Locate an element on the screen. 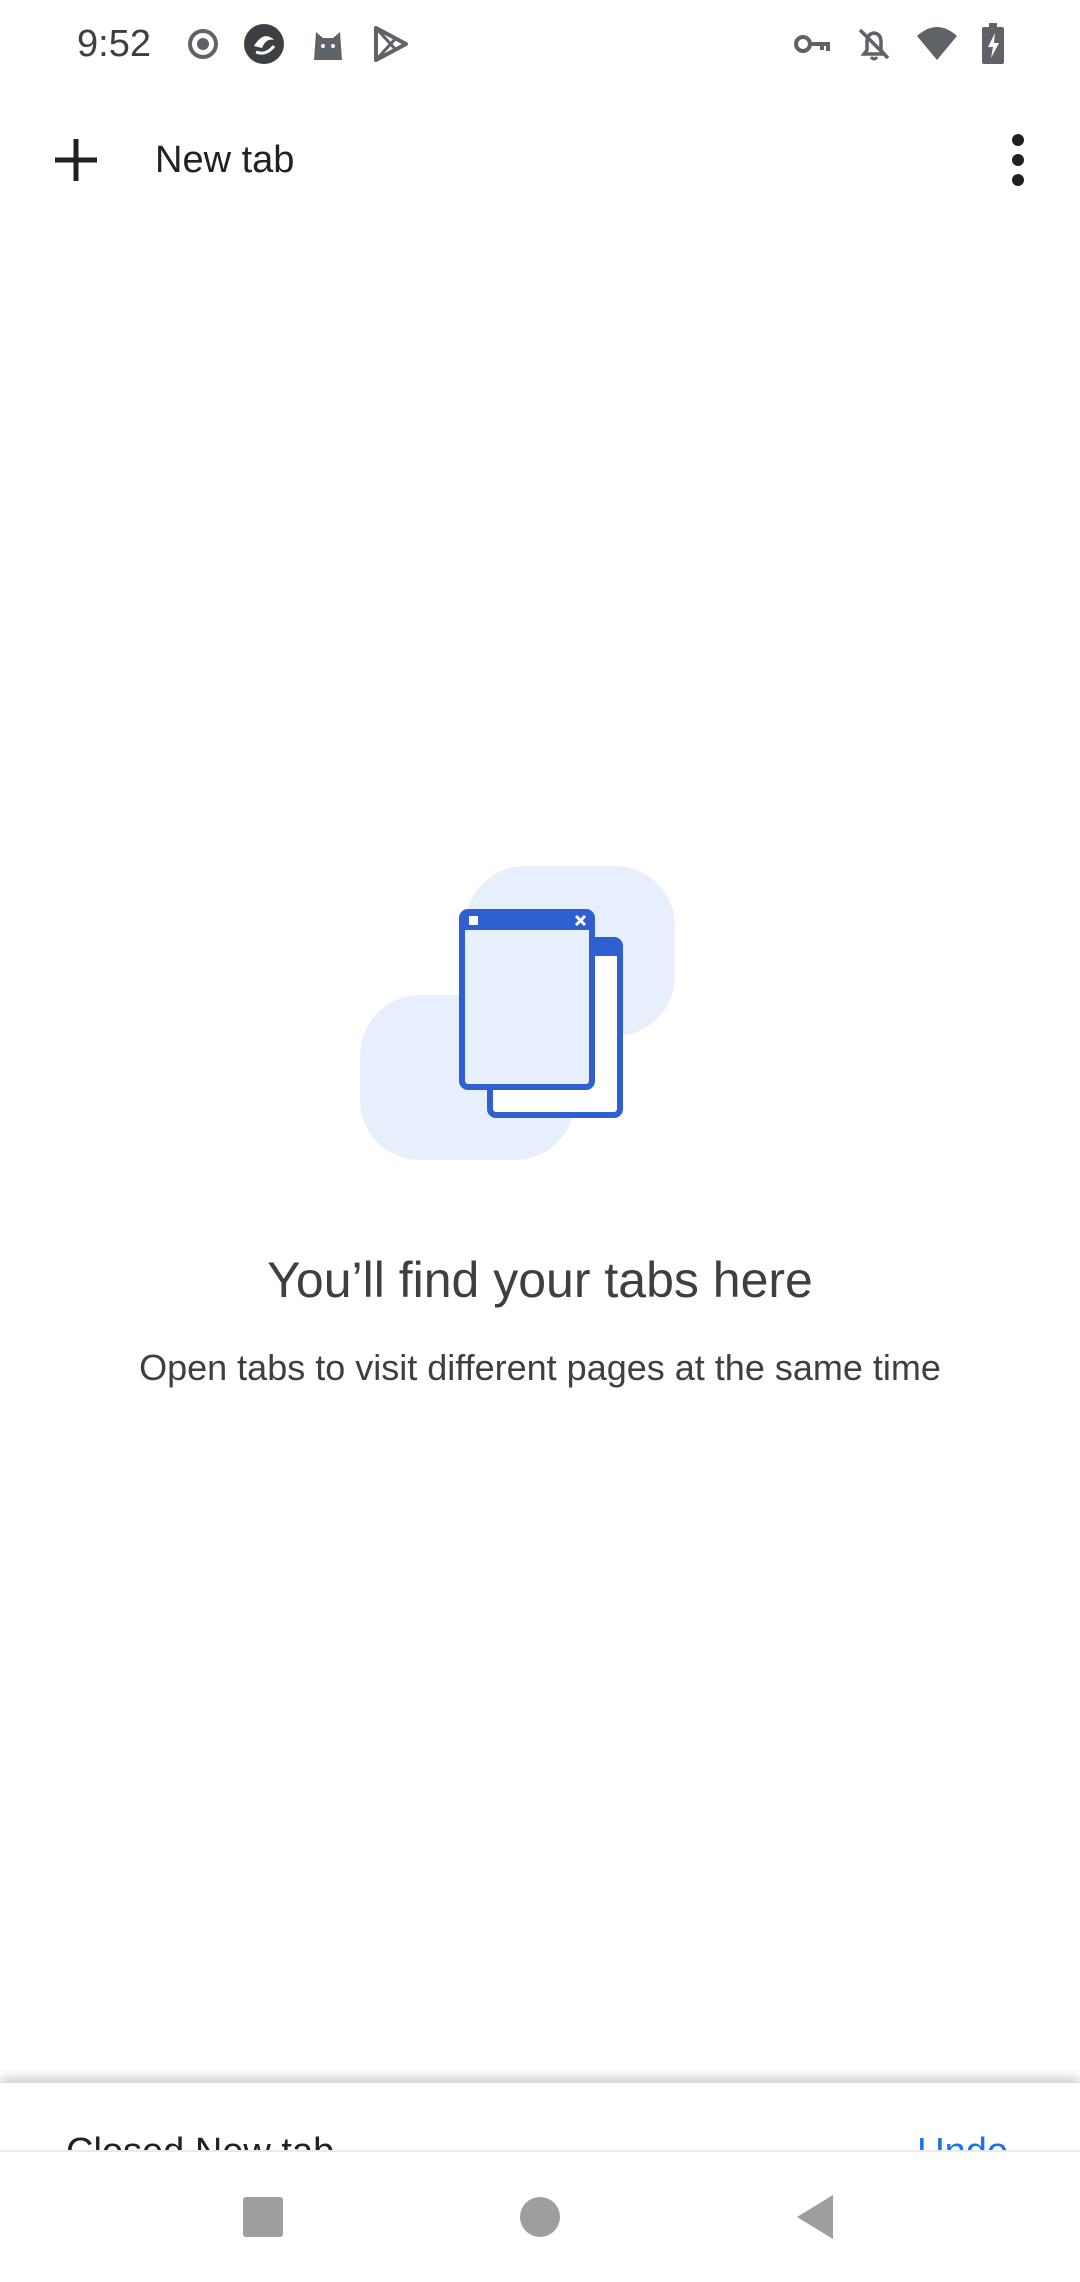 Image resolution: width=1080 pixels, height=2282 pixels. toolbar: New tab is located at coordinates (540, 160).